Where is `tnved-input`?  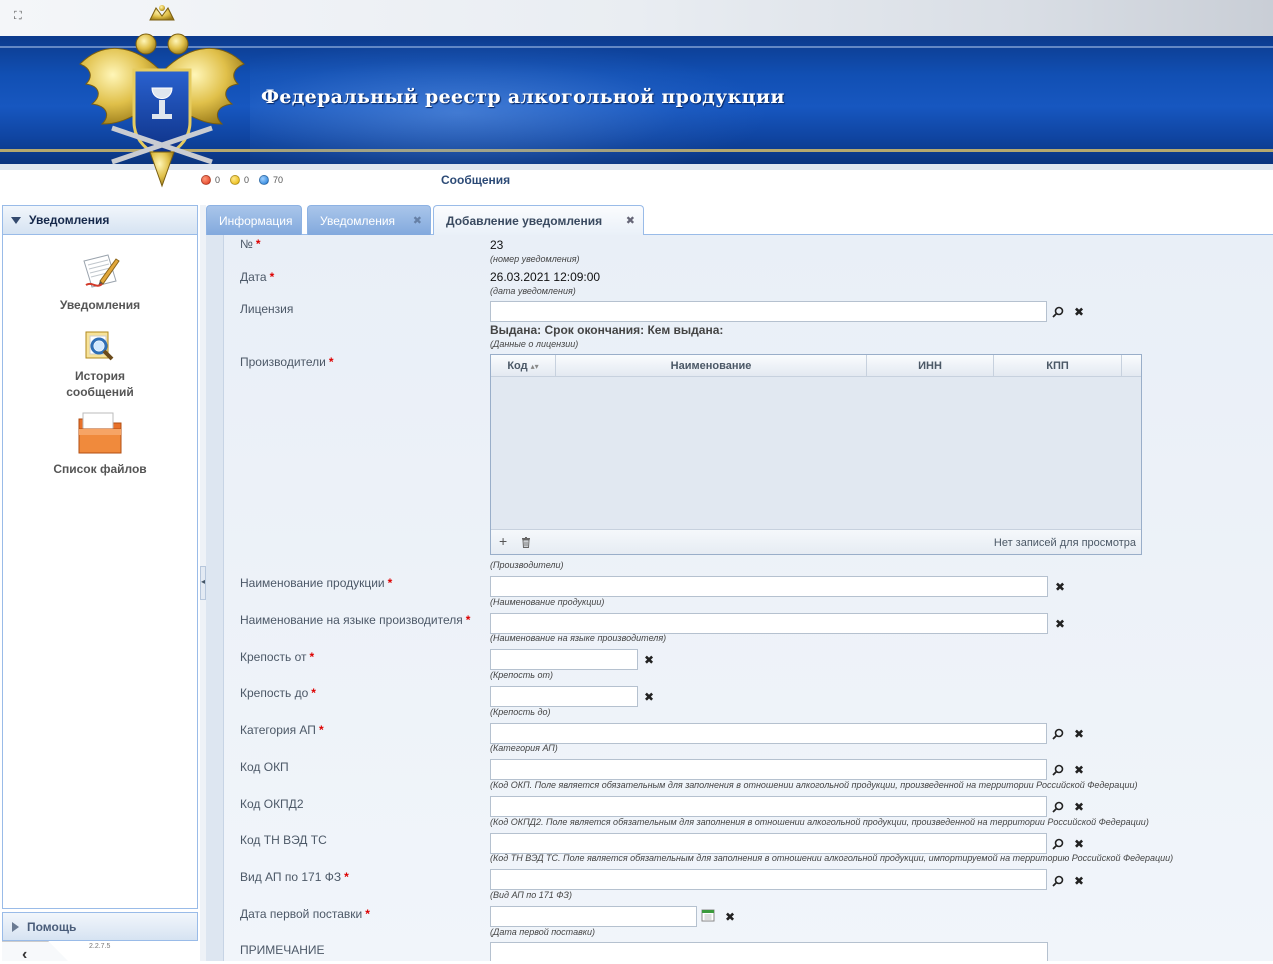 tnved-input is located at coordinates (768, 843).